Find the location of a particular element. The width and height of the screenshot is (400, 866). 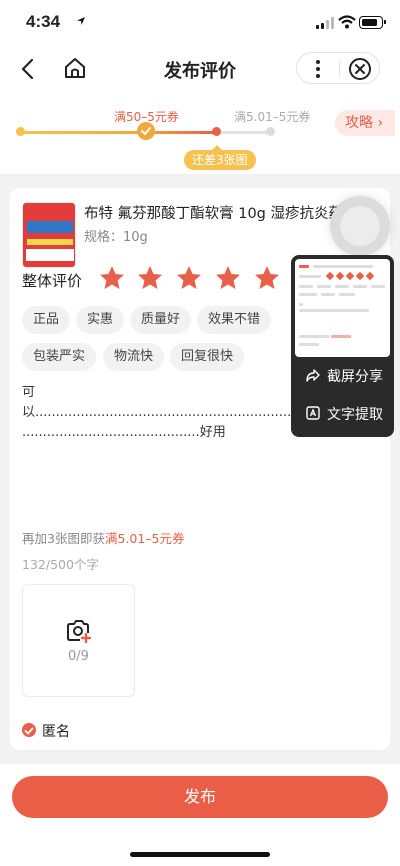

guide-button: 攻略 › is located at coordinates (365, 123).